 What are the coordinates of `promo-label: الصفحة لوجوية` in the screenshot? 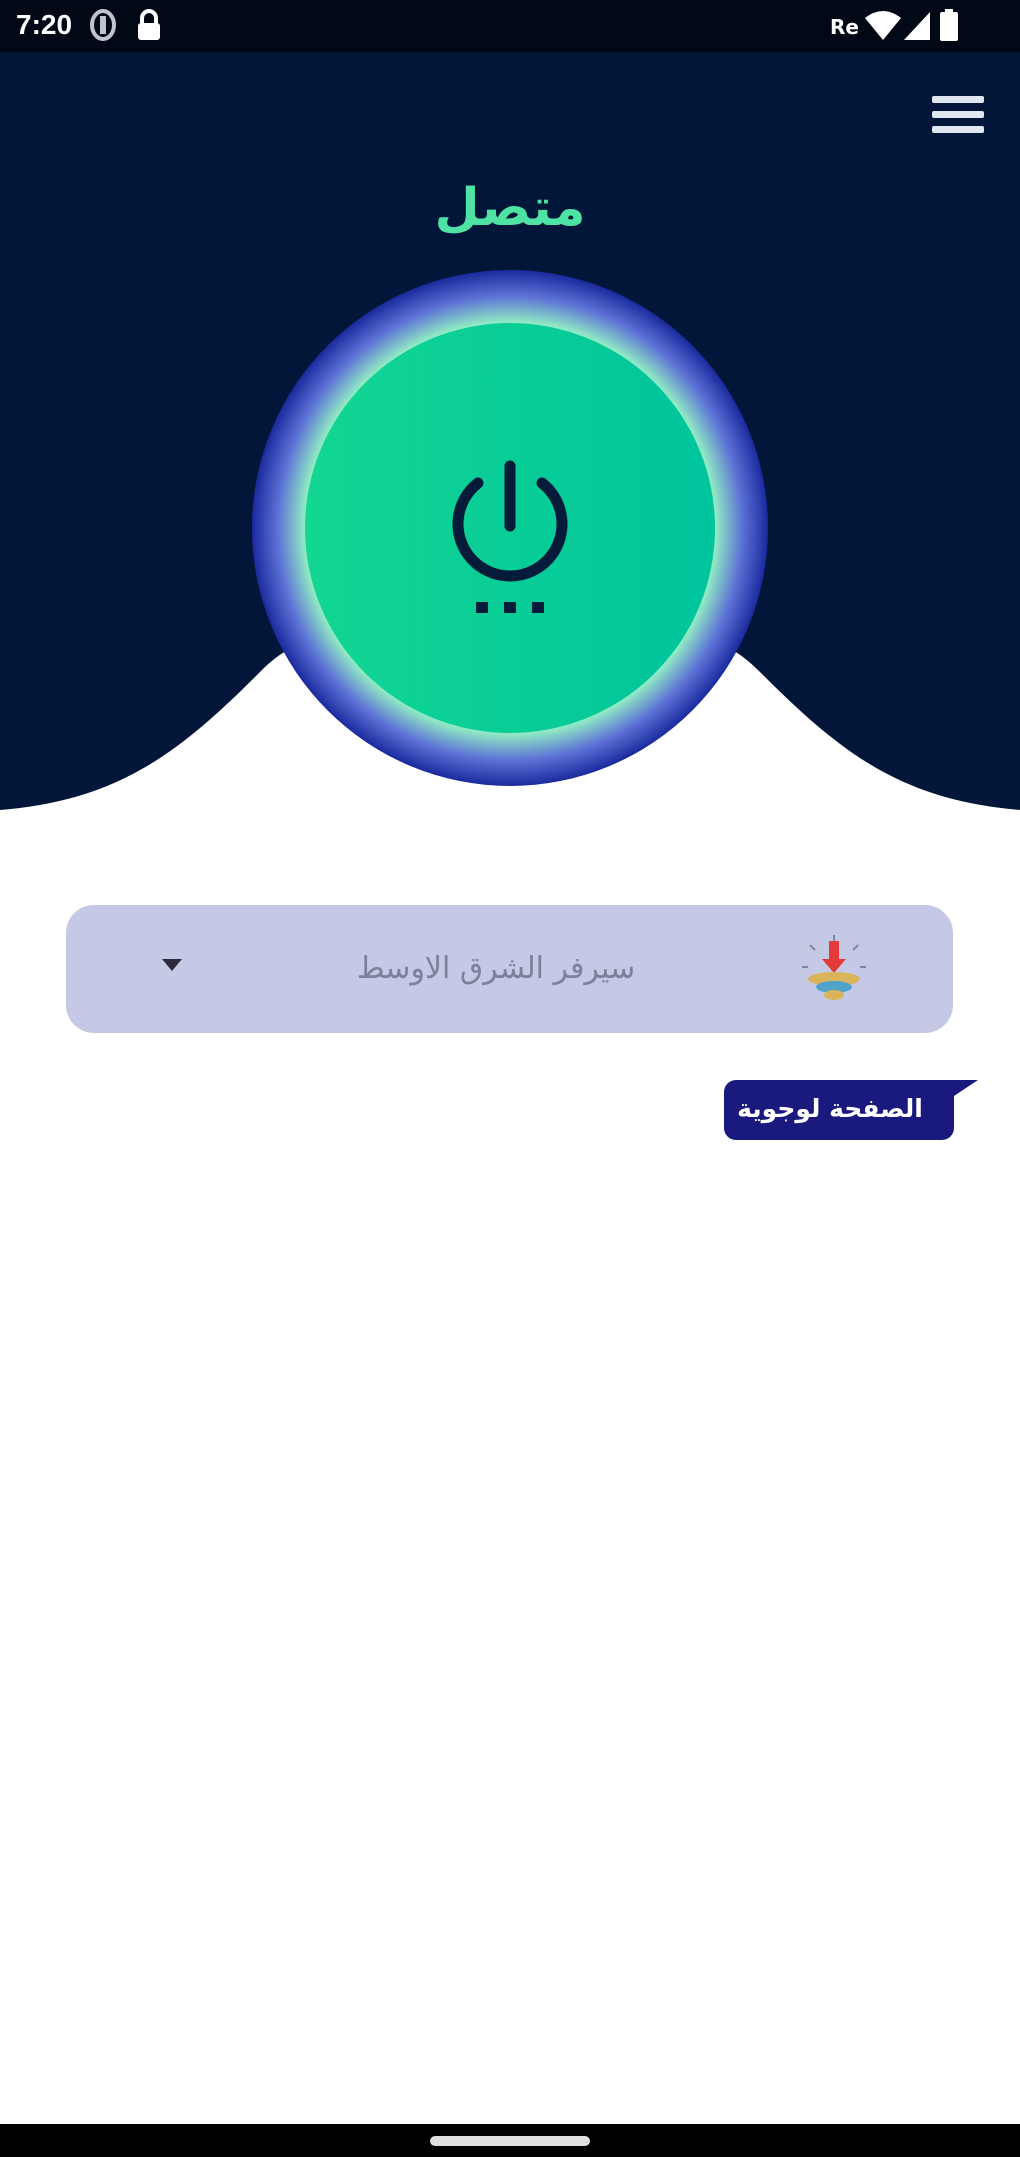 It's located at (830, 1108).